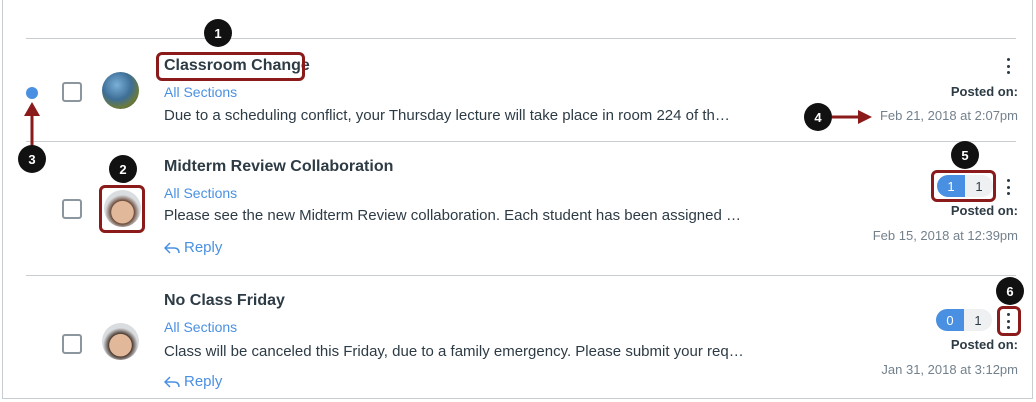 The image size is (1036, 402). I want to click on callout-badge: 1, so click(218, 33).